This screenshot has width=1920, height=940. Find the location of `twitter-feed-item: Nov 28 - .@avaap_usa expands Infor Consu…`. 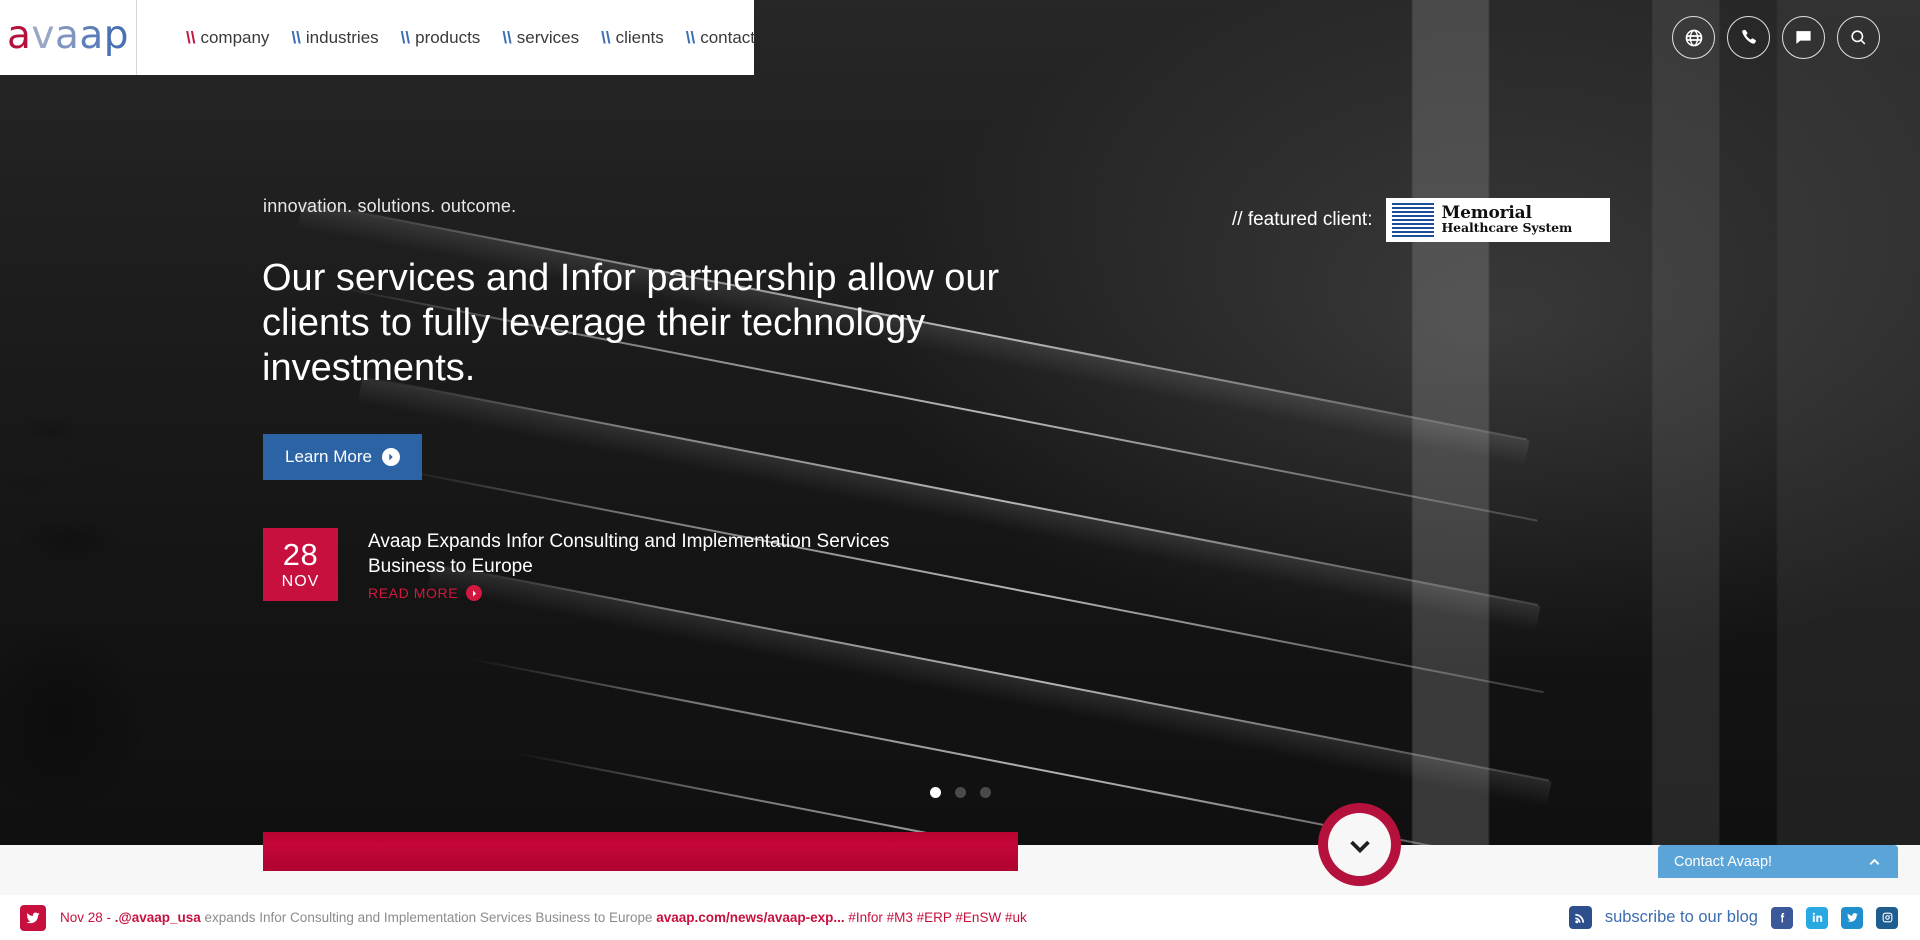

twitter-feed-item: Nov 28 - .@avaap_usa expands Infor Consu… is located at coordinates (513, 917).